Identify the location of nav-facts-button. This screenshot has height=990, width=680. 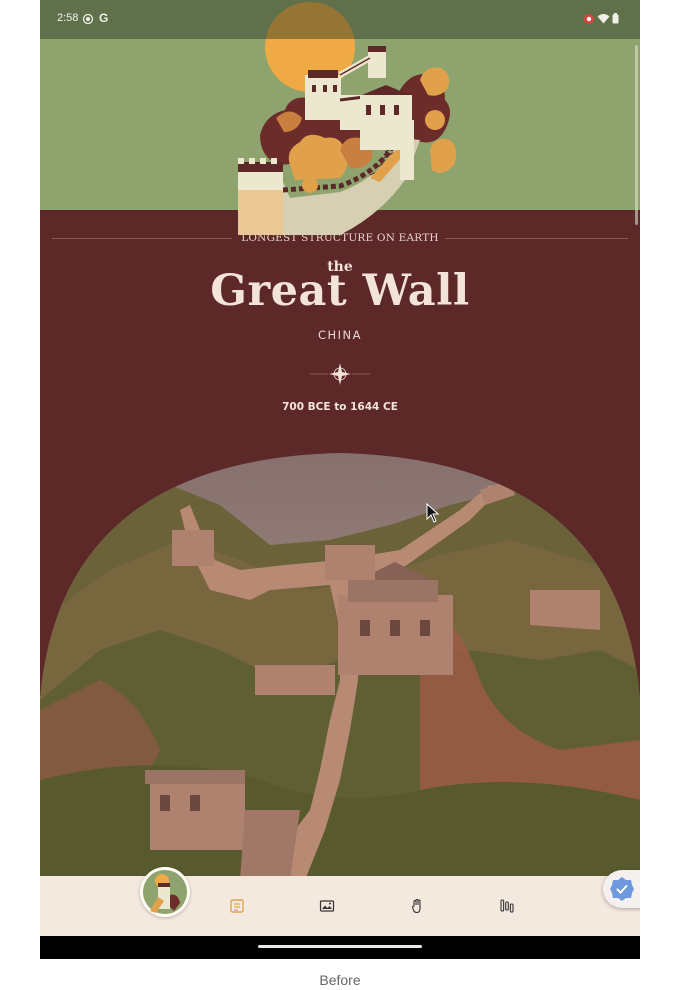
(237, 906).